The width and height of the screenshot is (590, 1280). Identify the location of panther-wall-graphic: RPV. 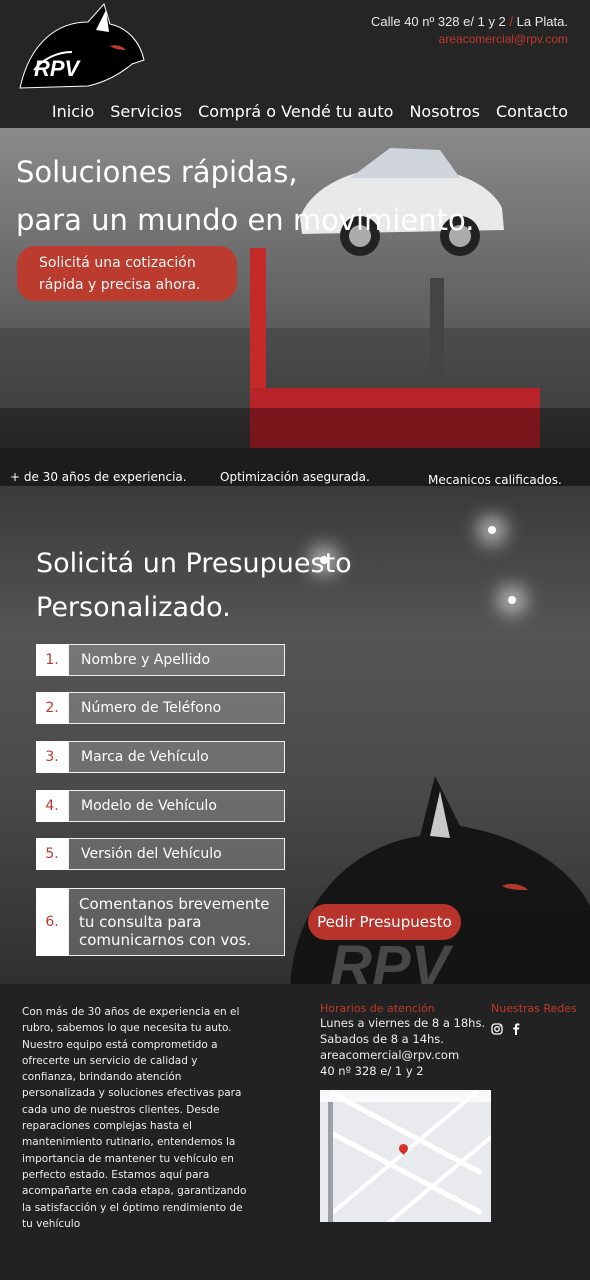
(440, 880).